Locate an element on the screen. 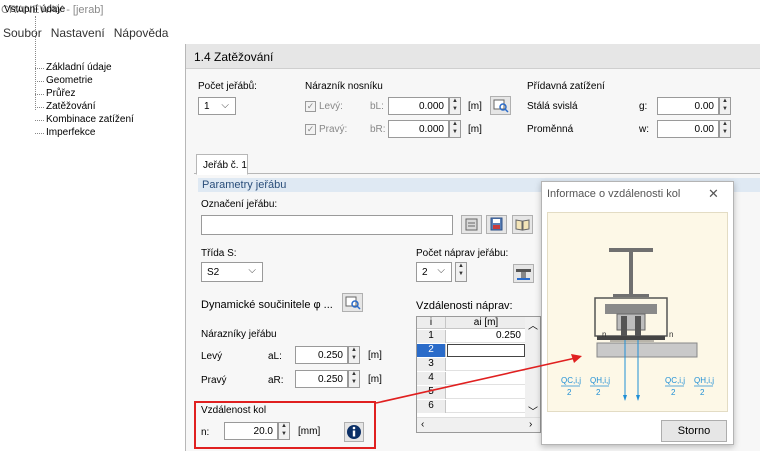 This screenshot has height=451, width=760. annotation-arrow-line is located at coordinates (478, 380).